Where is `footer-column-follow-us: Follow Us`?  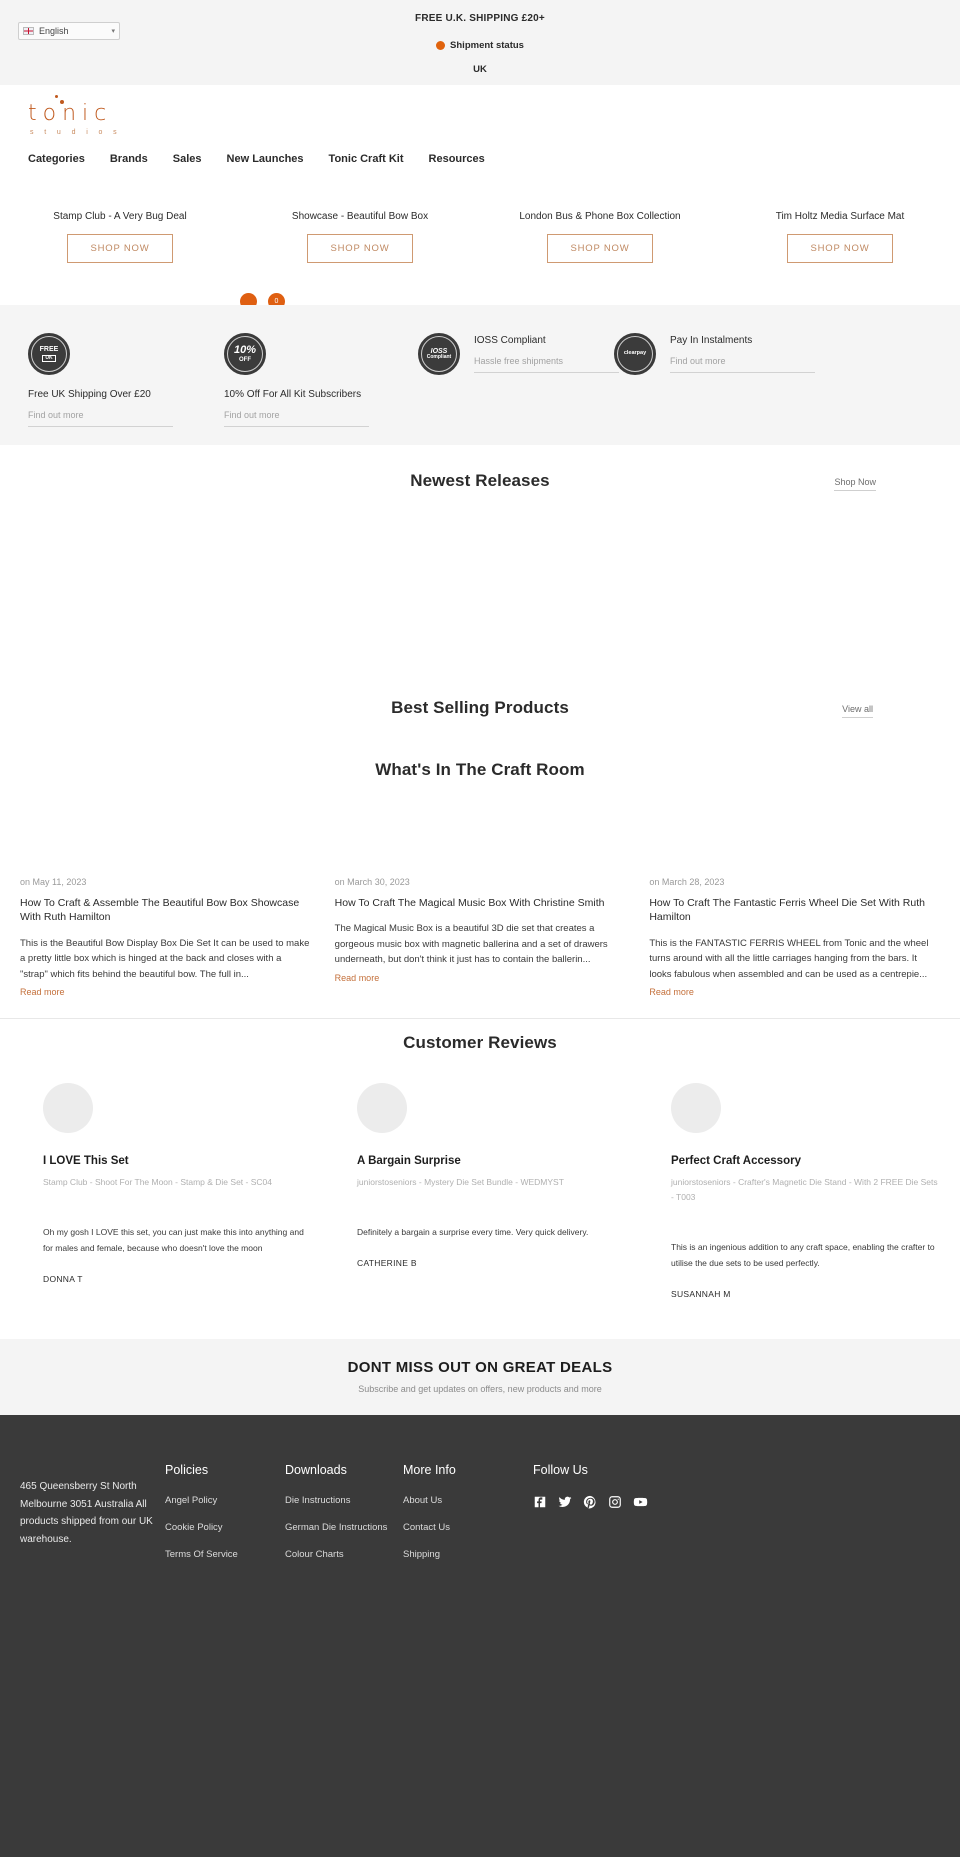 footer-column-follow-us: Follow Us is located at coordinates (623, 1660).